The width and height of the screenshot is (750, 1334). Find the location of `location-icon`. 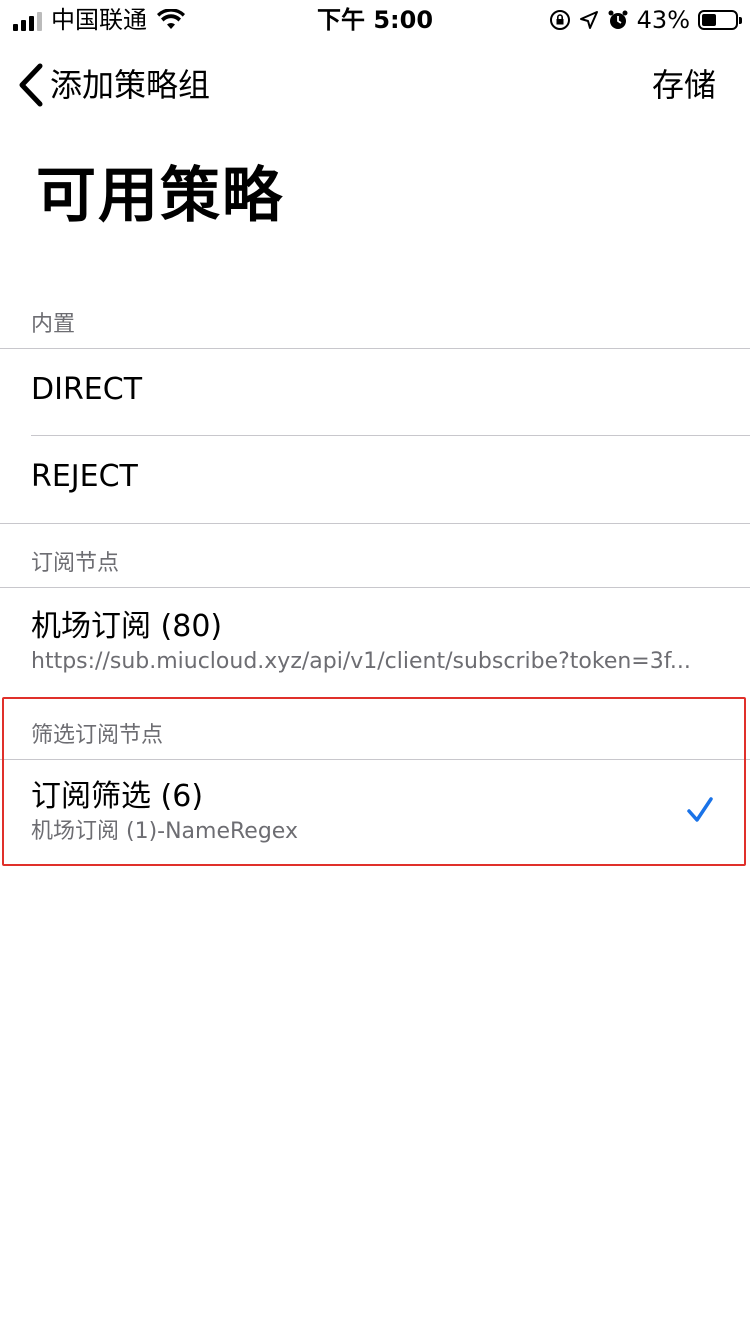

location-icon is located at coordinates (588, 20).